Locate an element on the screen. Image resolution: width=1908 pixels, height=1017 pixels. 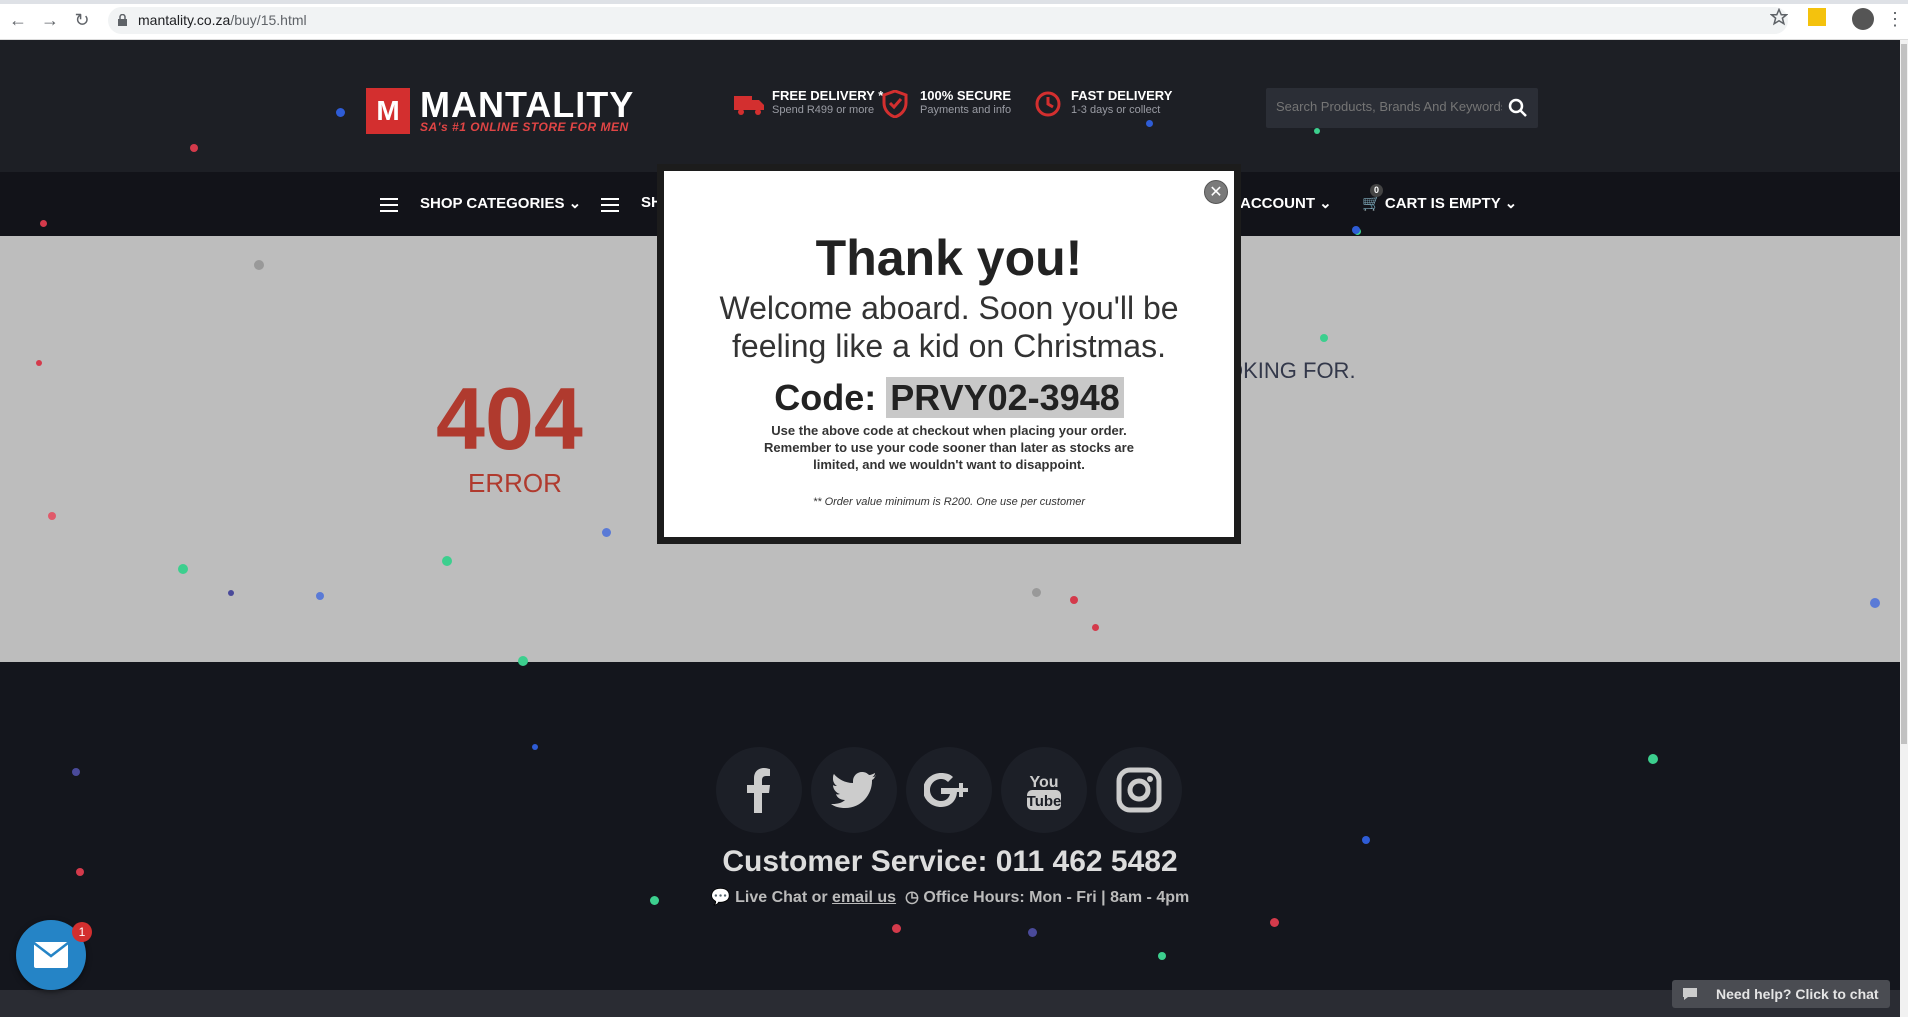
notification-badge: 1 is located at coordinates (82, 932).